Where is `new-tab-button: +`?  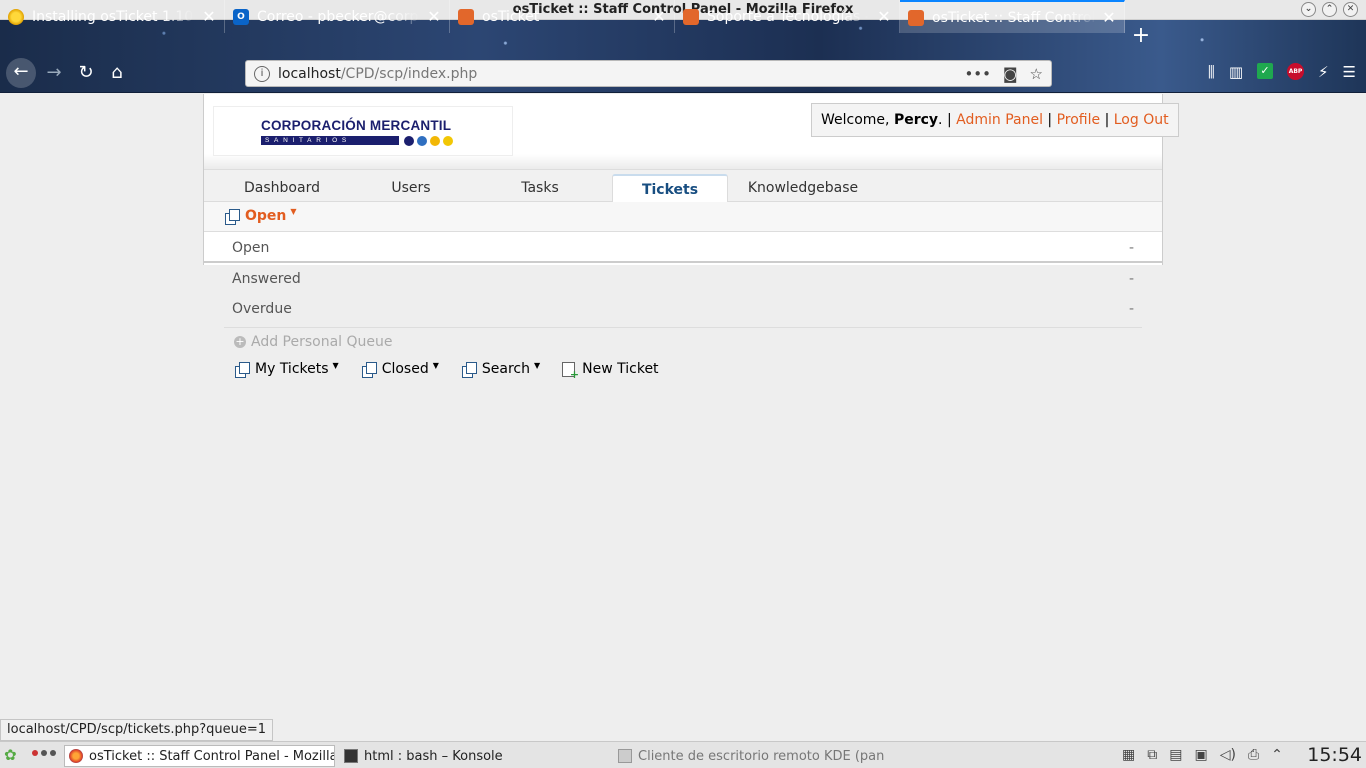
new-tab-button: + is located at coordinates (1141, 36).